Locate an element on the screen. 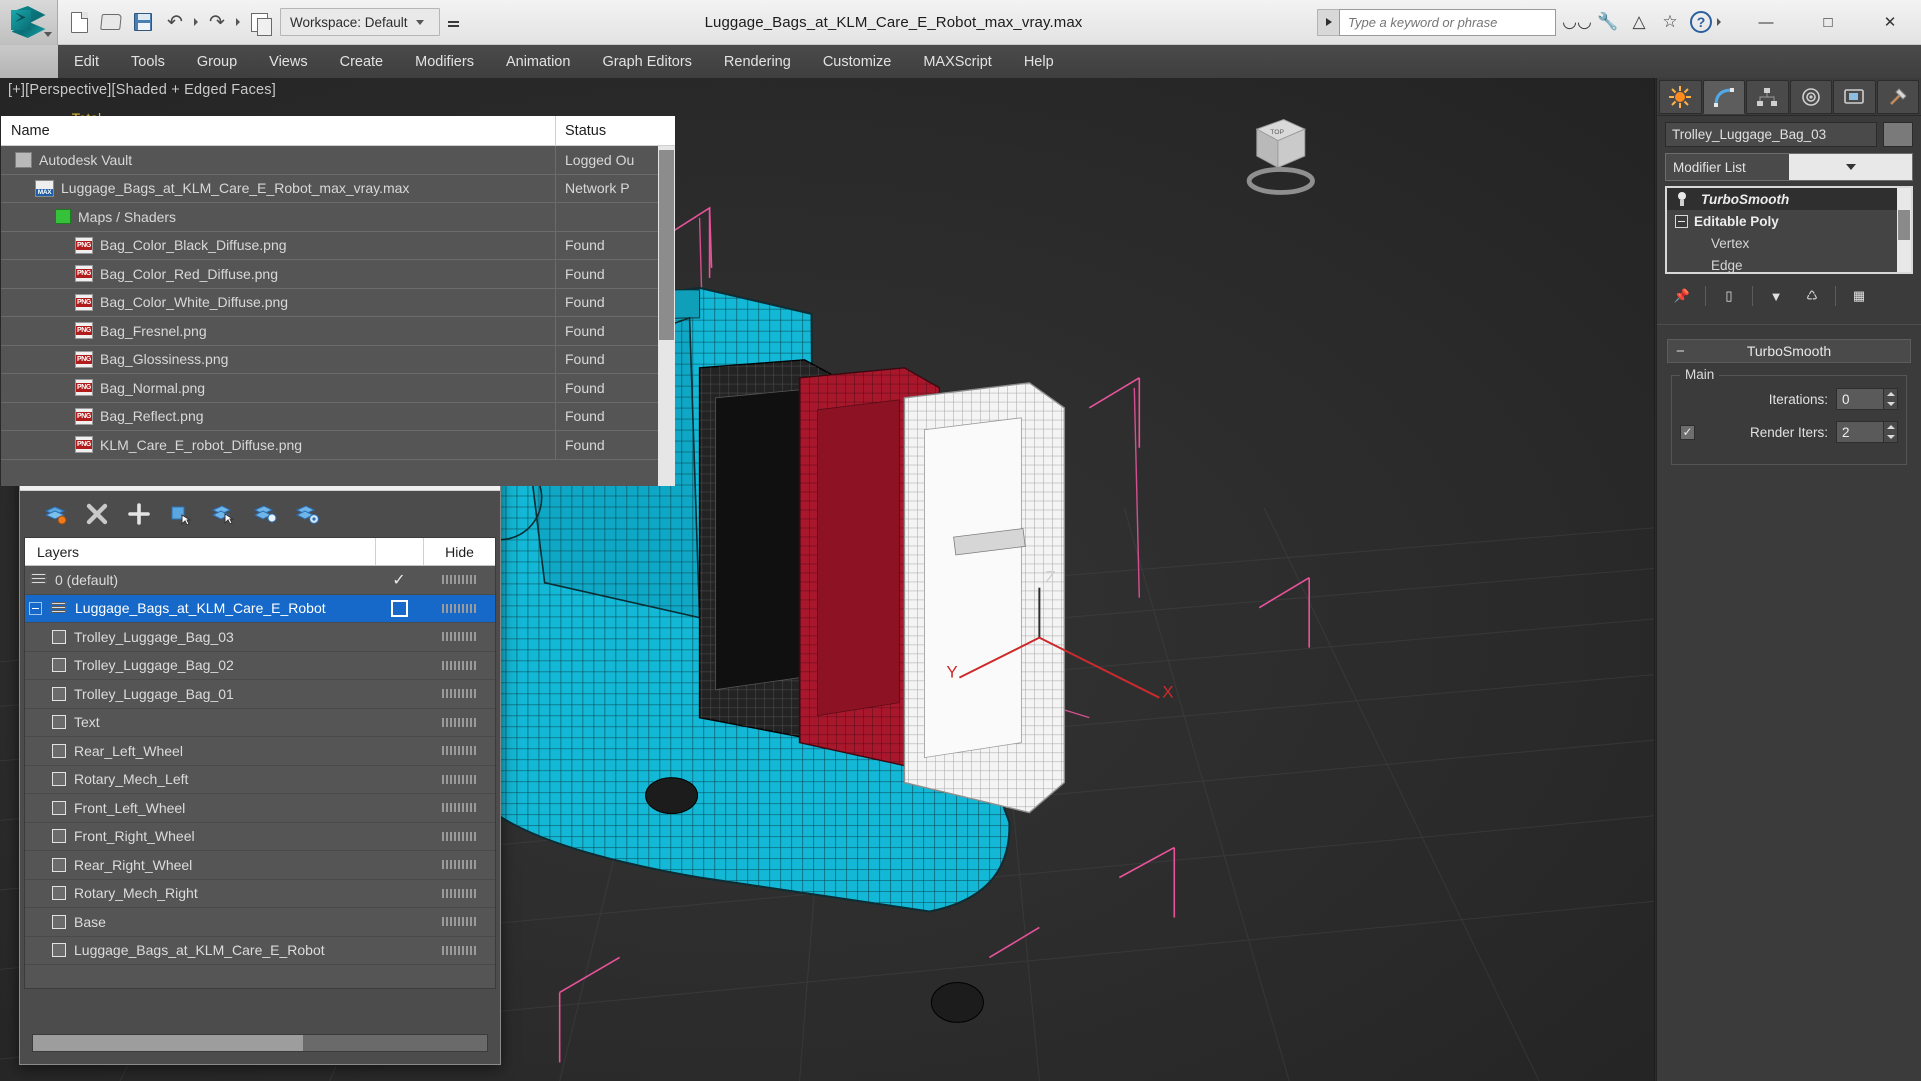 This screenshot has height=1081, width=1921. layer-row-object: Rotary_Mech_Left is located at coordinates (260, 780).